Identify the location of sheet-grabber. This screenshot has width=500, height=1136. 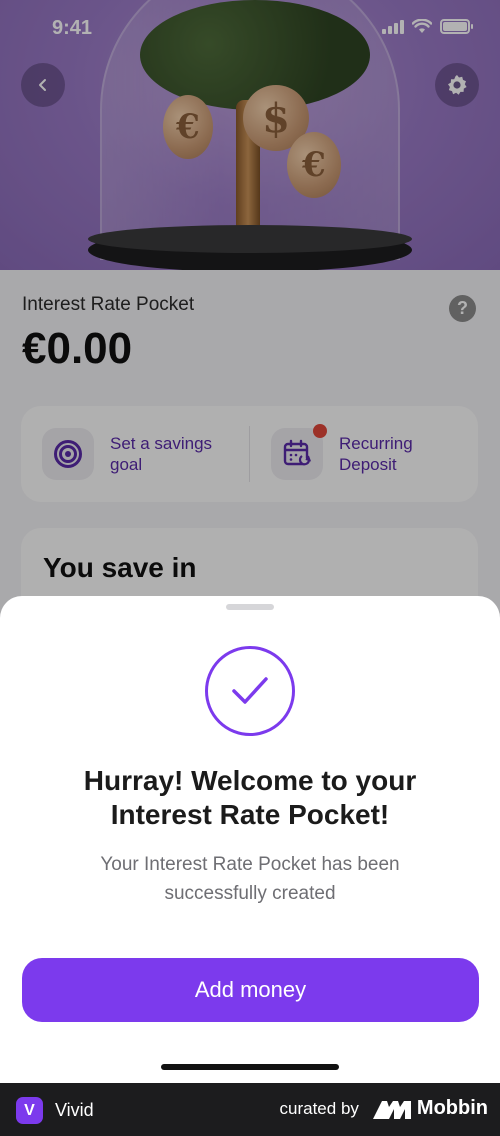
(250, 607).